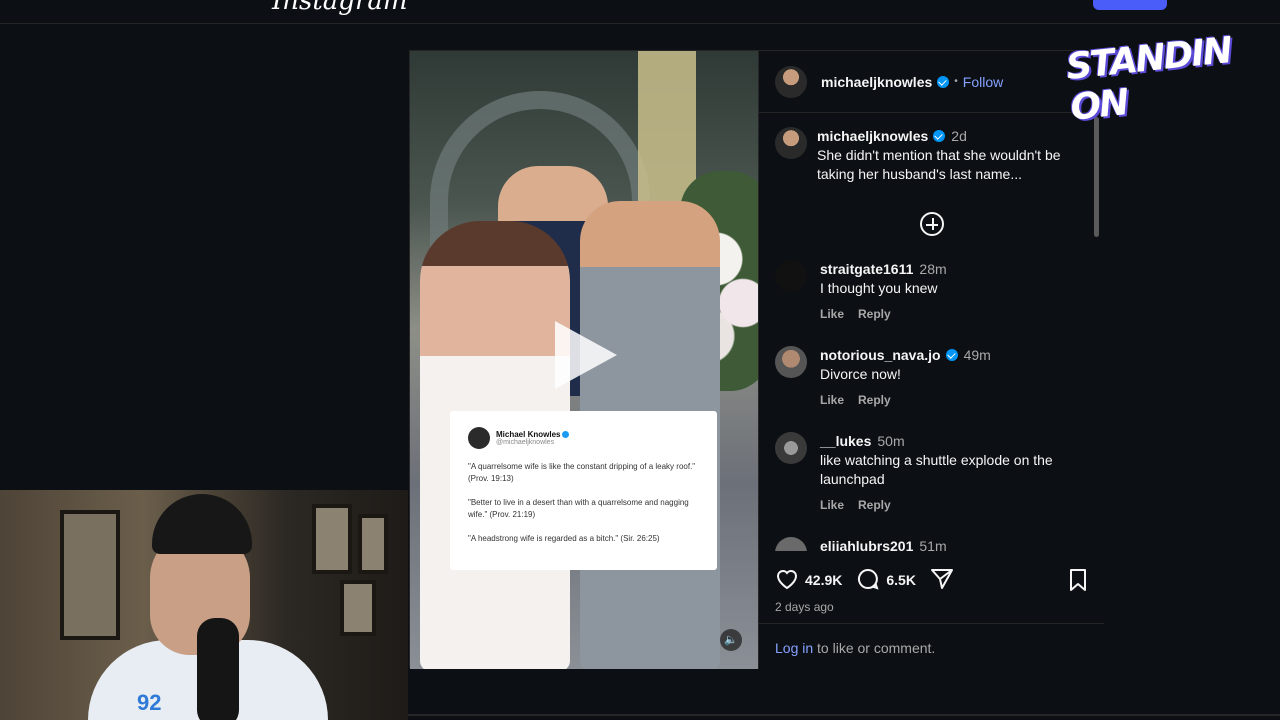 This screenshot has width=1280, height=720. Describe the element at coordinates (942, 580) in the screenshot. I see `share-icon` at that location.